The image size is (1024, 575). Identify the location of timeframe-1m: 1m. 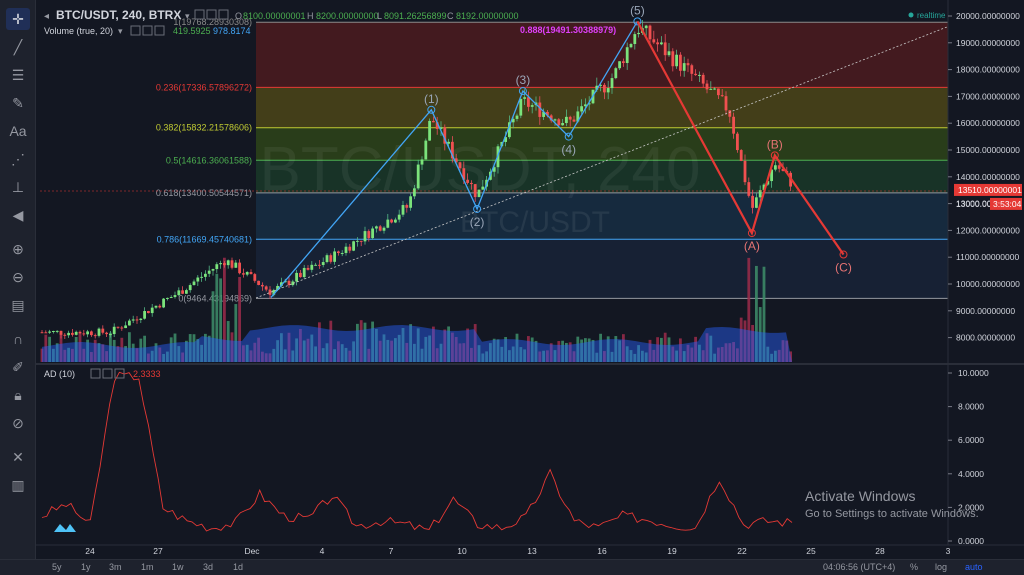
(147, 567).